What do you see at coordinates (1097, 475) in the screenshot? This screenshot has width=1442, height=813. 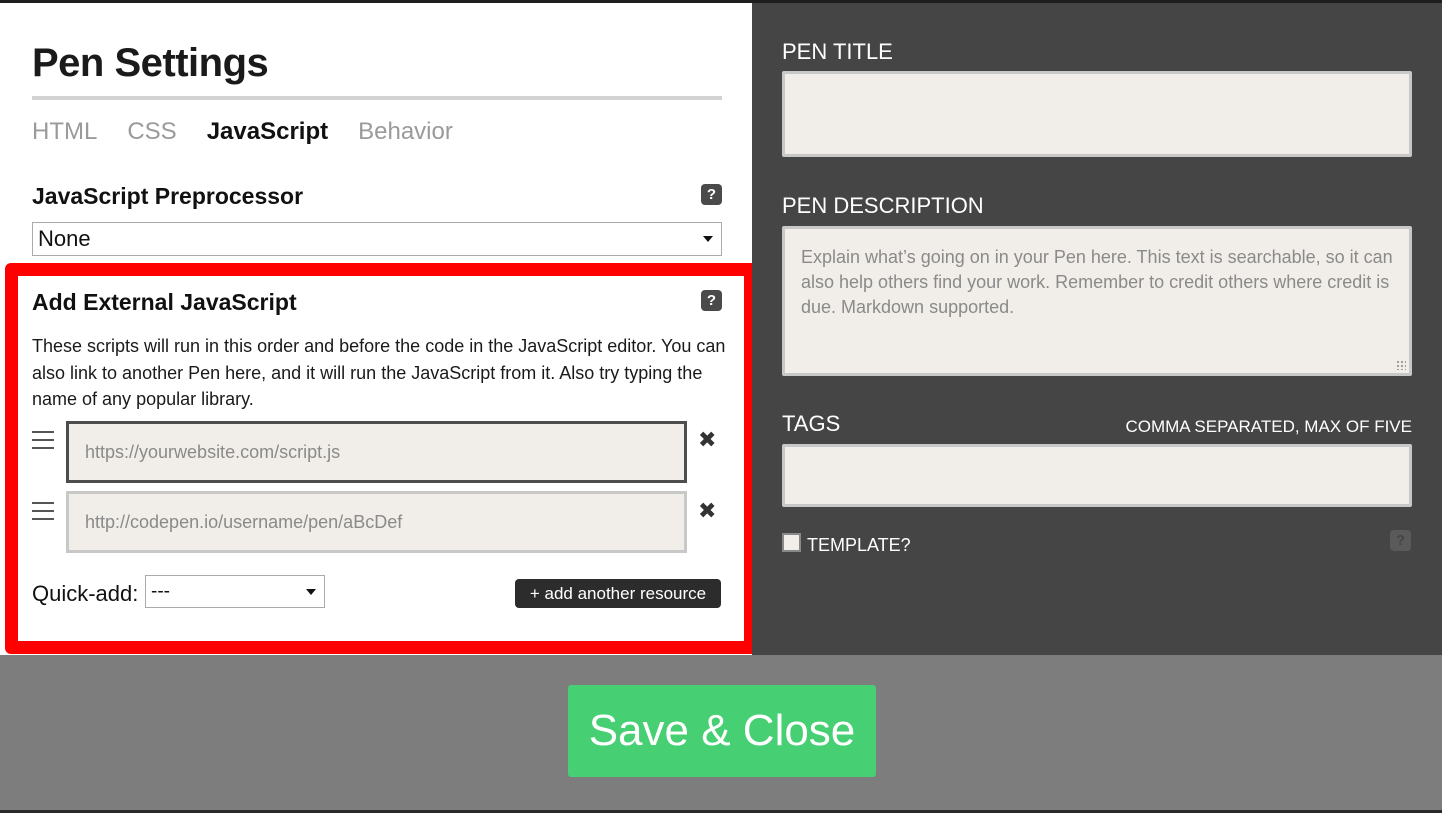 I see `tags-input` at bounding box center [1097, 475].